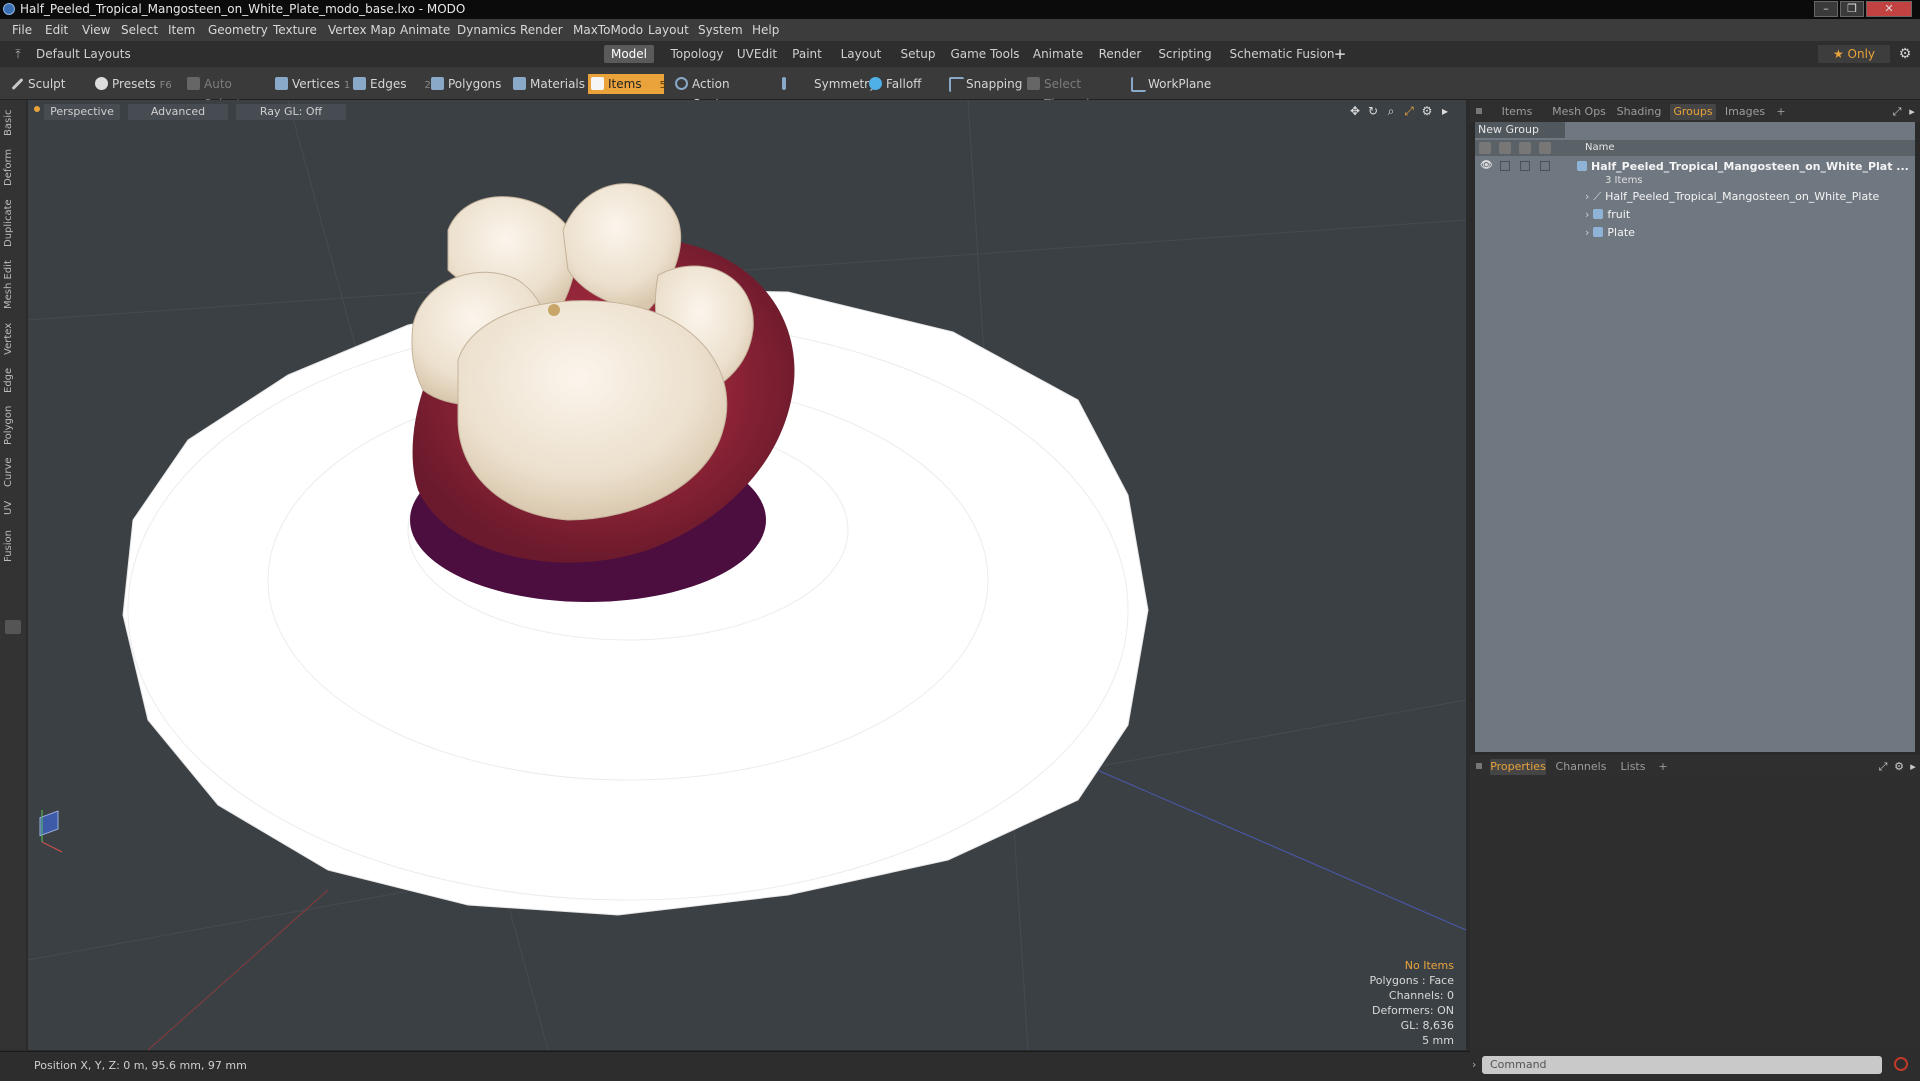 This screenshot has width=1920, height=1081. I want to click on action-center-button: Action Center, so click(722, 92).